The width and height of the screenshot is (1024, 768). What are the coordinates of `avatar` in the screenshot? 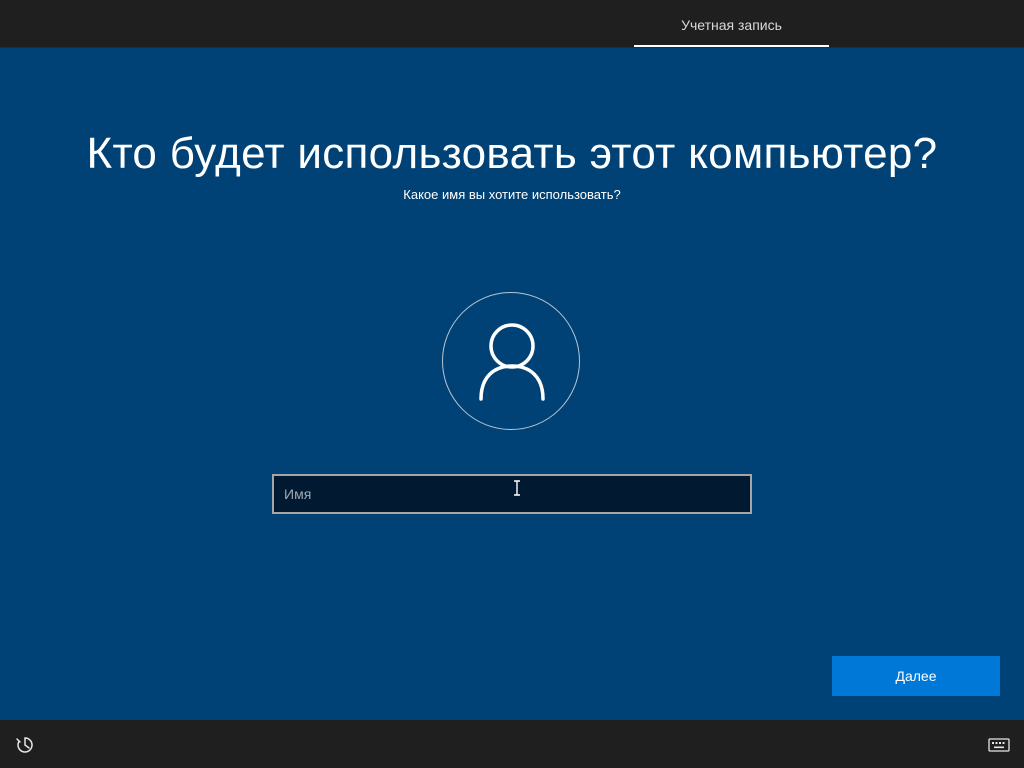 It's located at (511, 361).